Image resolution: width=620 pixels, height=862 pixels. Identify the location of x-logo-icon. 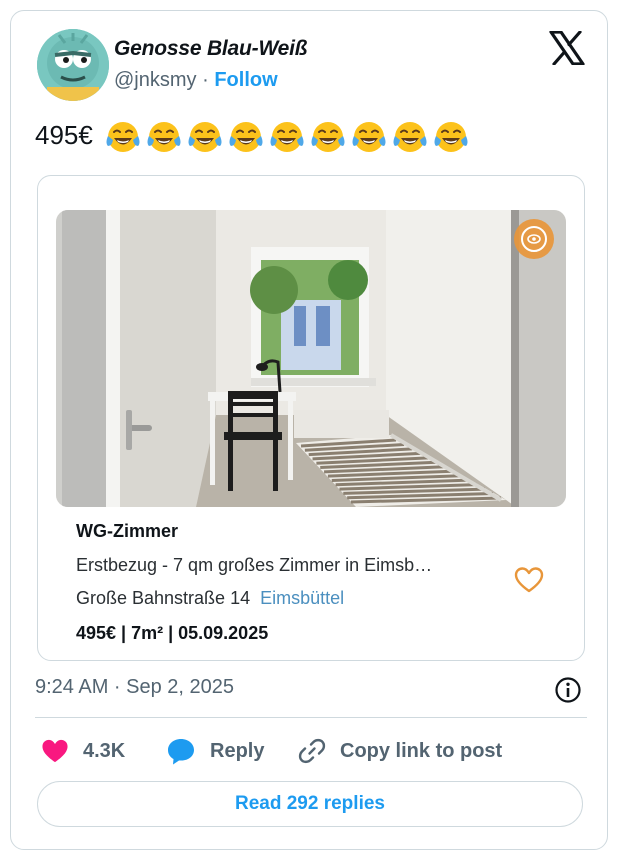
(567, 48).